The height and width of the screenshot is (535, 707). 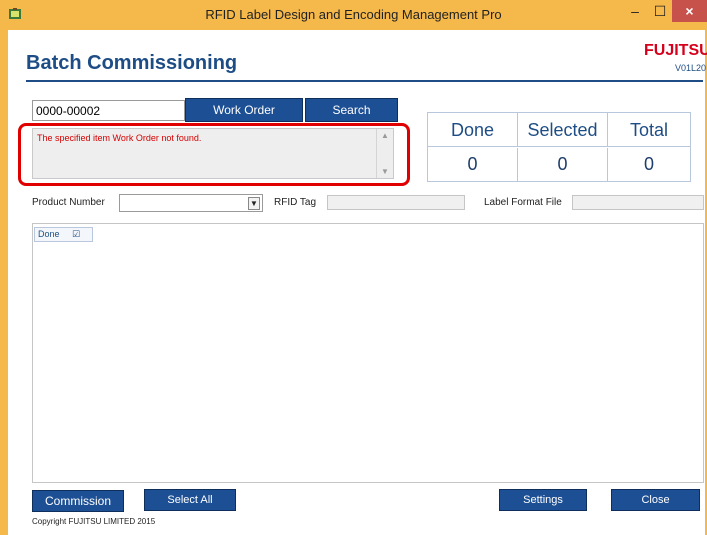 I want to click on done-column-header: Done ☑, so click(x=63, y=234).